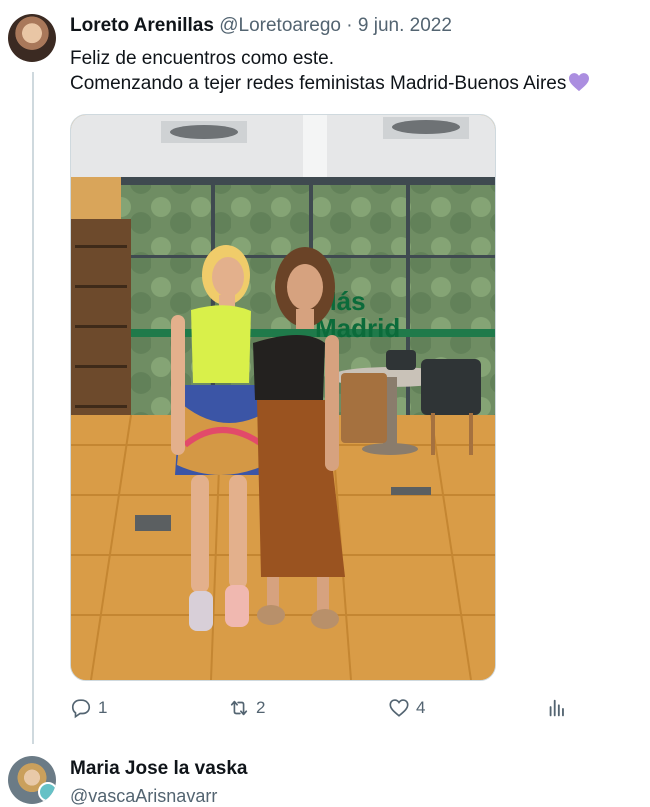 The height and width of the screenshot is (807, 650). What do you see at coordinates (143, 796) in the screenshot?
I see `reply-author-handle: @vascaArisnavarr` at bounding box center [143, 796].